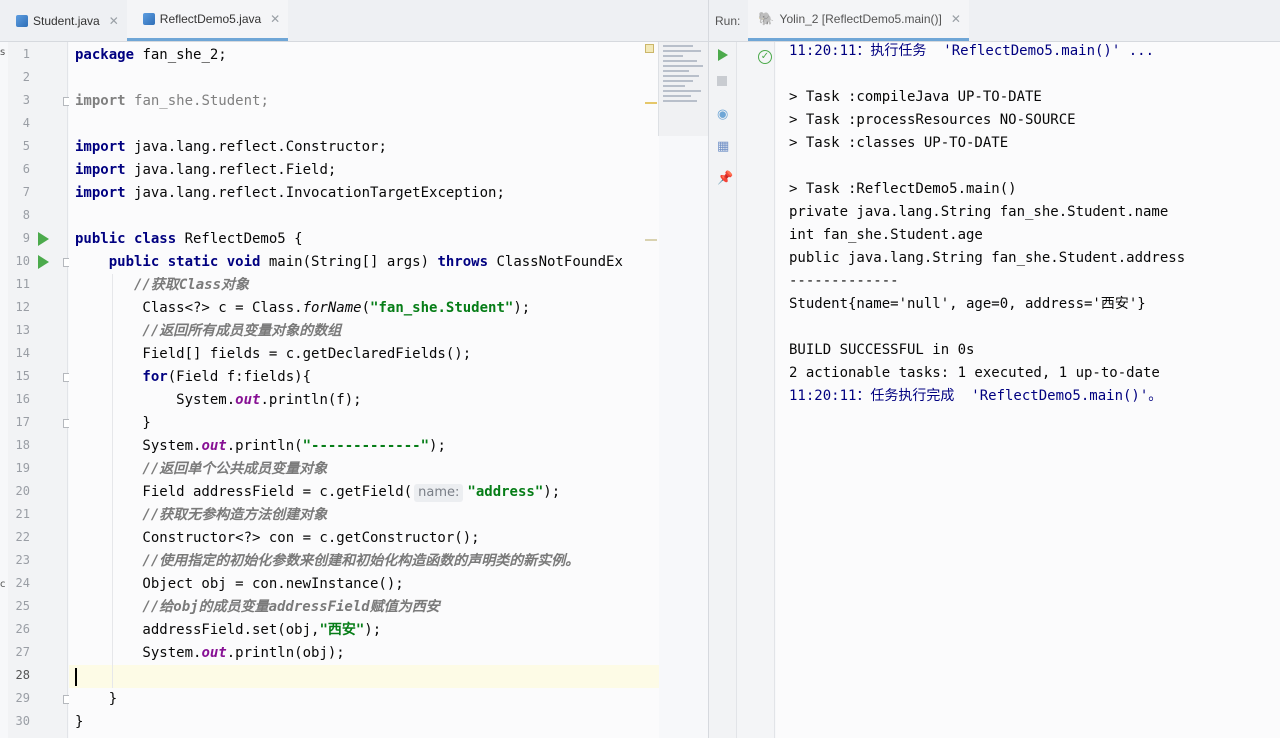 This screenshot has width=1280, height=738. I want to click on line-number: 26, so click(22, 629).